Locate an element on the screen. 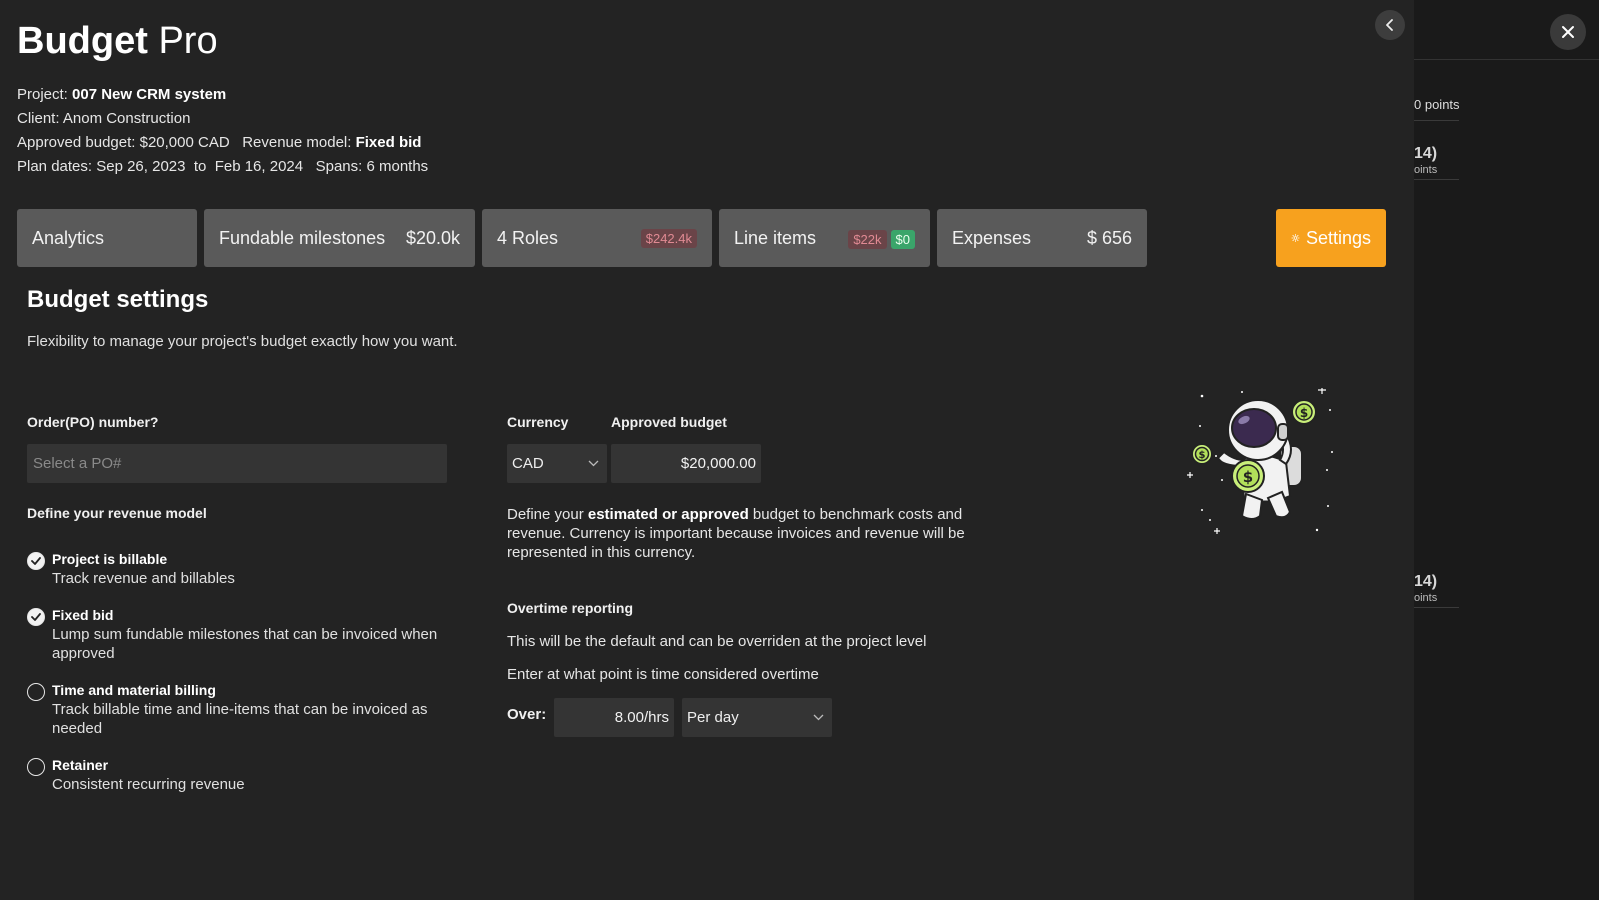 The height and width of the screenshot is (900, 1599). tab-value: $ 656 is located at coordinates (1109, 237).